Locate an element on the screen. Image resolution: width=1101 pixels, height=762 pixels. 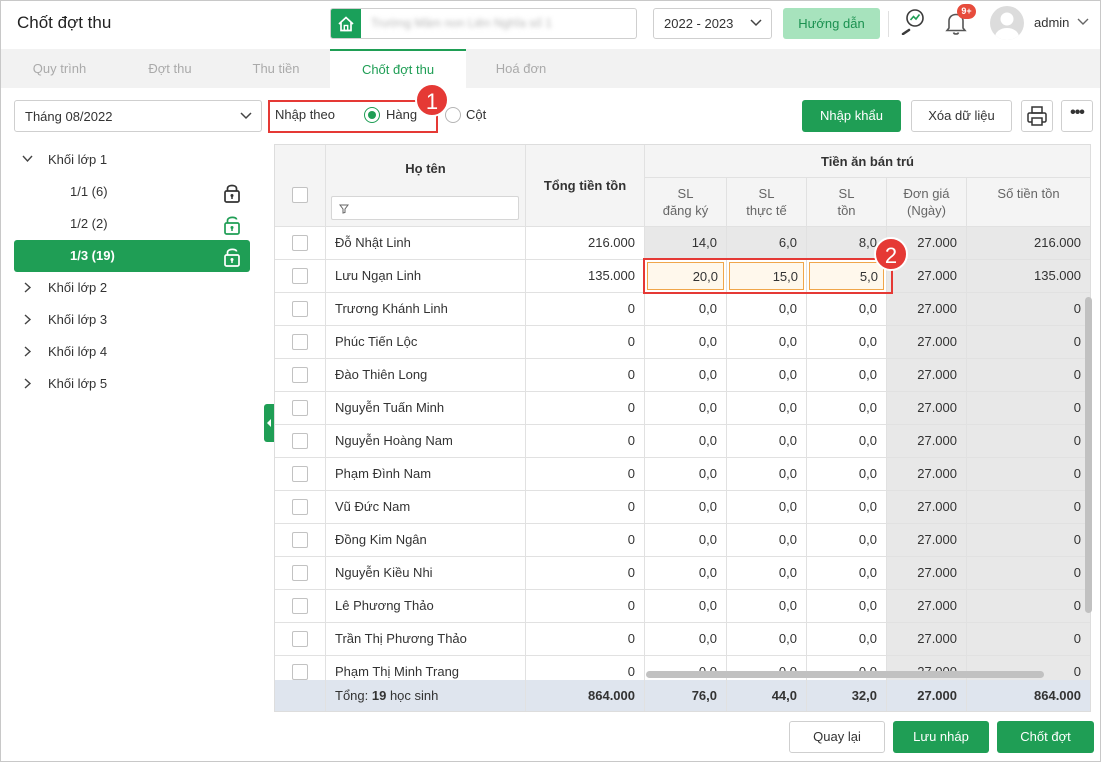
name-filter-input is located at coordinates (425, 208).